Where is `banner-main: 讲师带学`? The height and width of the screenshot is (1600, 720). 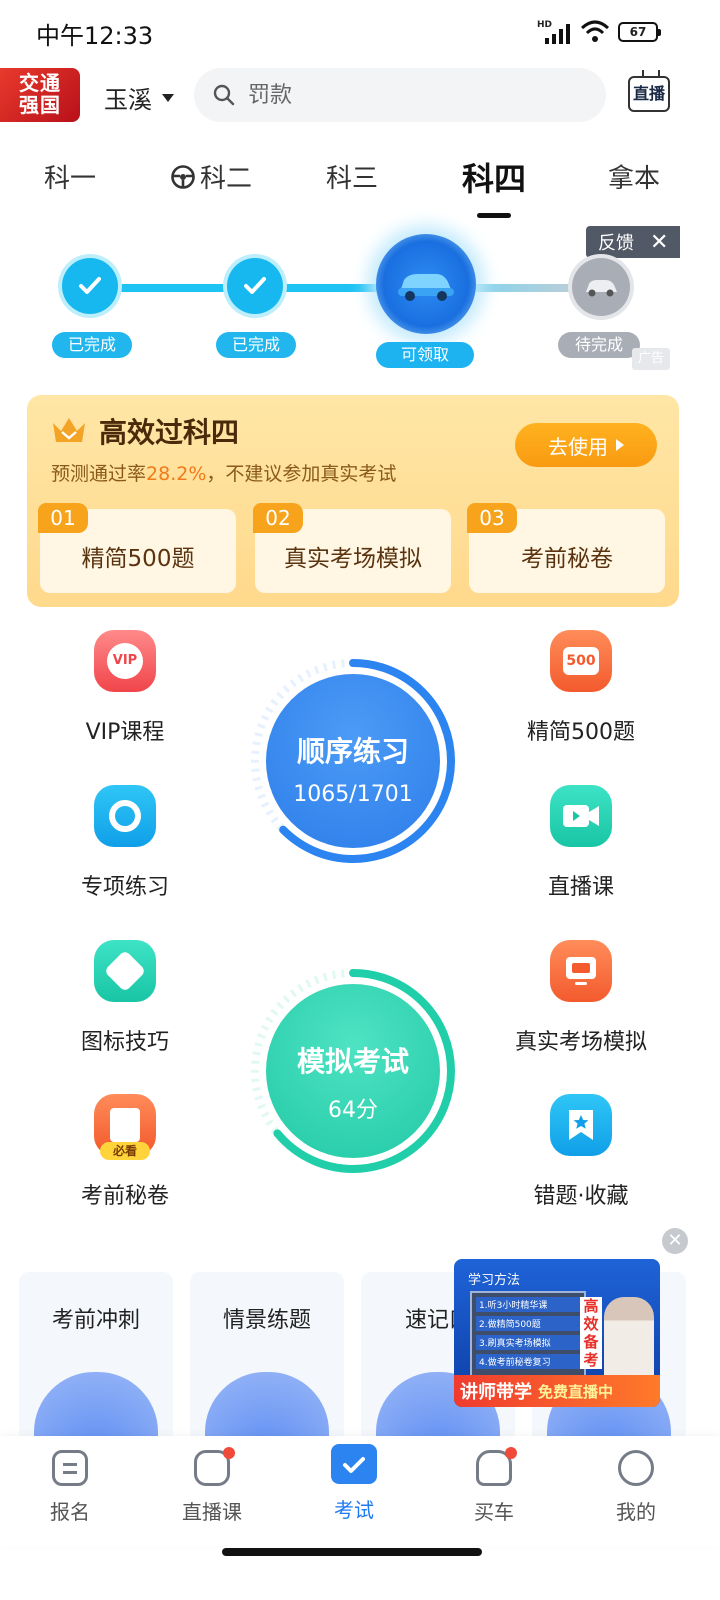 banner-main: 讲师带学 is located at coordinates (496, 1392).